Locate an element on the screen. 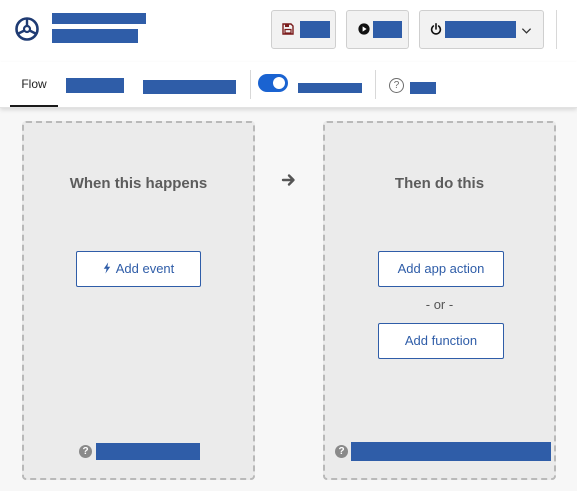  power-dropdown-button is located at coordinates (481, 29).